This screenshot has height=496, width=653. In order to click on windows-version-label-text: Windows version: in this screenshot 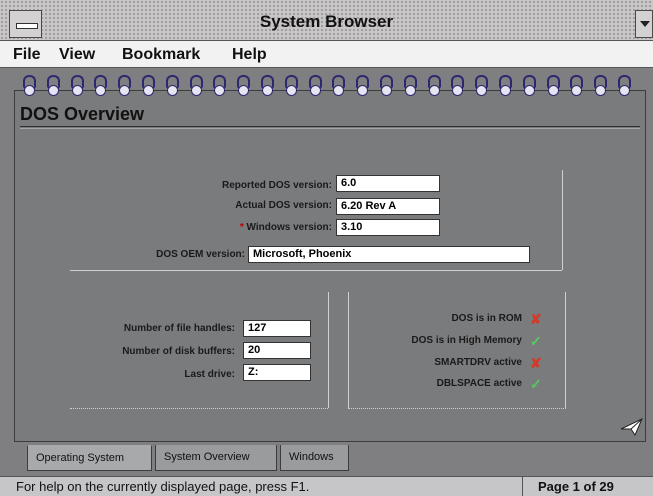, I will do `click(289, 227)`.